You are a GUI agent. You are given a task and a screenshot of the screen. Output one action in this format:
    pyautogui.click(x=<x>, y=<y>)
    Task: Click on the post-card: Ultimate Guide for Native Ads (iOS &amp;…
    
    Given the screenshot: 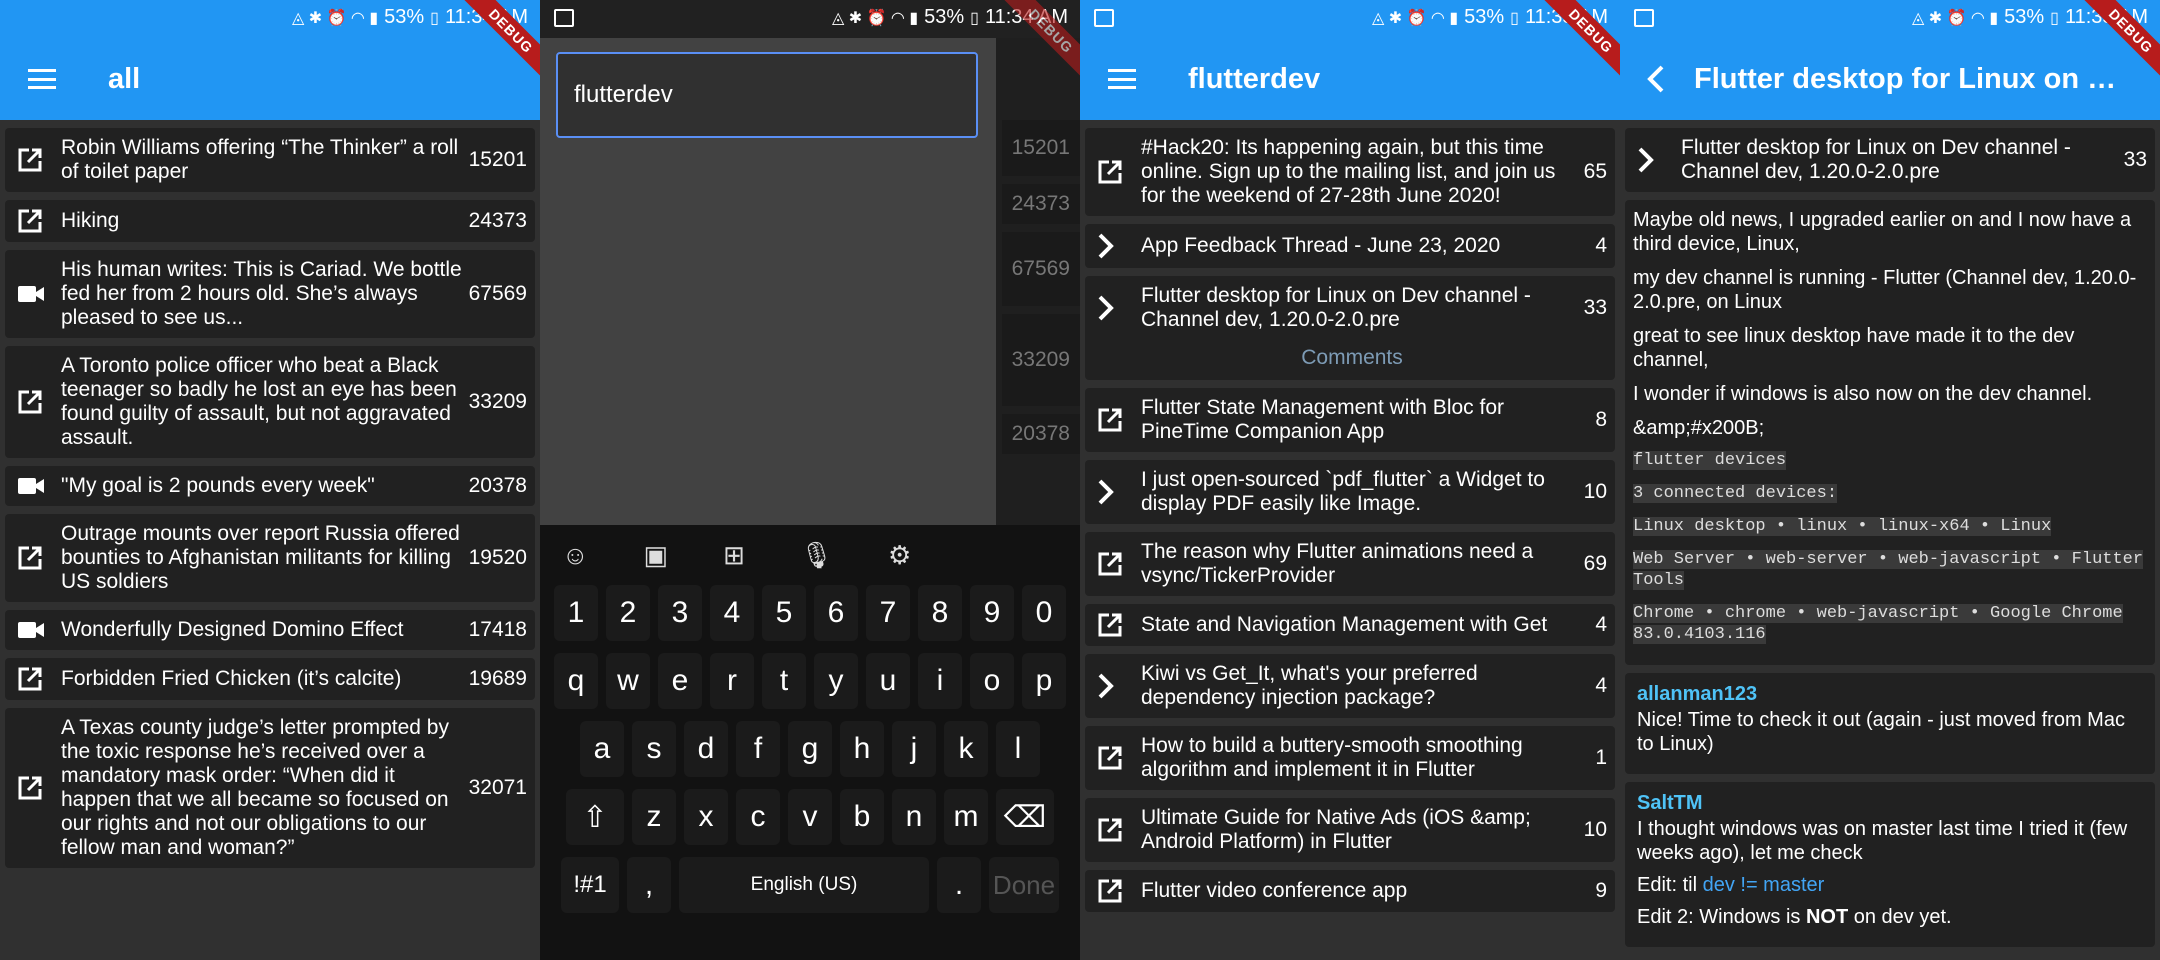 What is the action you would take?
    pyautogui.click(x=1350, y=830)
    